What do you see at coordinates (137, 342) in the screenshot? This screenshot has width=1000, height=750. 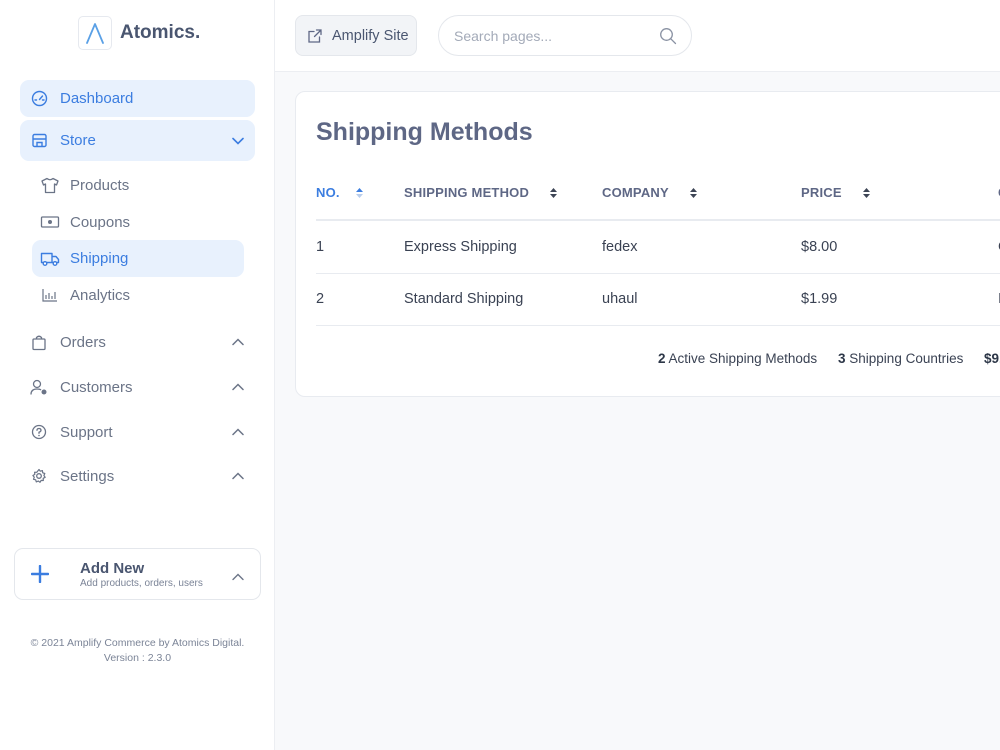 I see `sidebar-item-orders: Orders` at bounding box center [137, 342].